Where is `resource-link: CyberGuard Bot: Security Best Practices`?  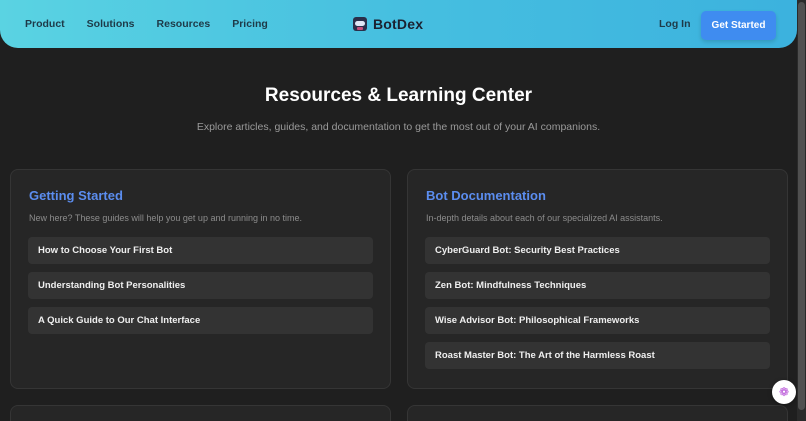 resource-link: CyberGuard Bot: Security Best Practices is located at coordinates (597, 250).